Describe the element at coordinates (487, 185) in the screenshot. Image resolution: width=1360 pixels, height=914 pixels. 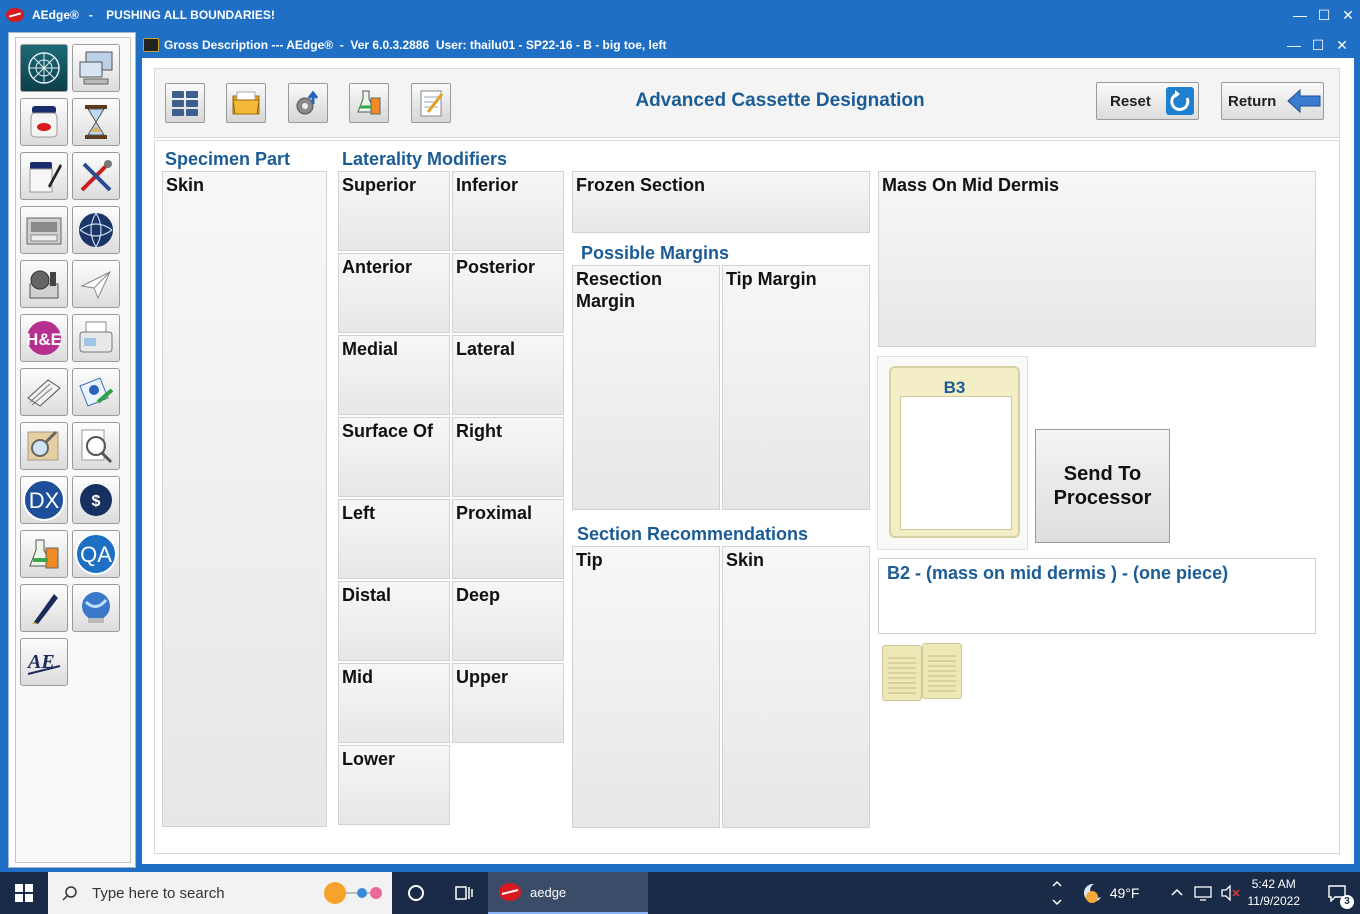
I see `laterality-item-label: Inferior` at that location.